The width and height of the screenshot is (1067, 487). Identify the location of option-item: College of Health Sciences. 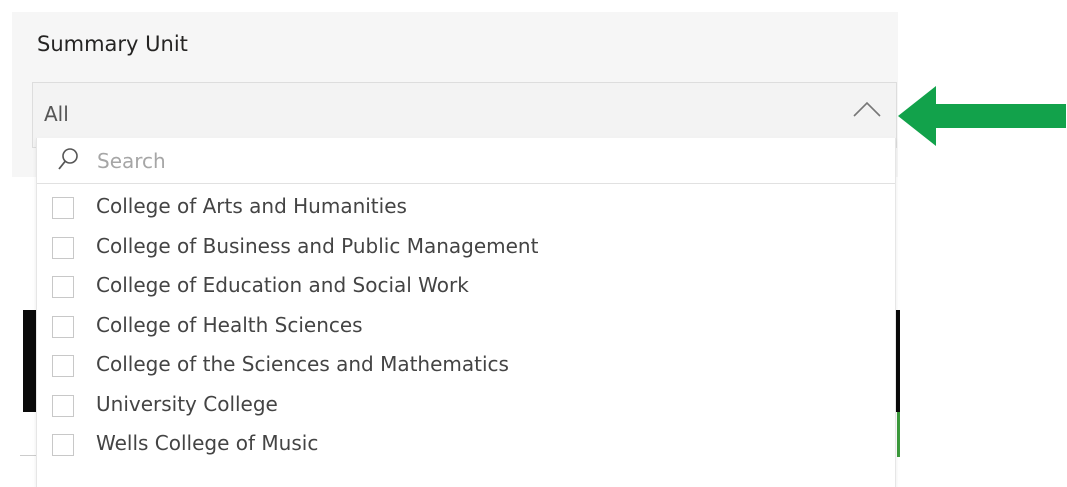
(466, 329).